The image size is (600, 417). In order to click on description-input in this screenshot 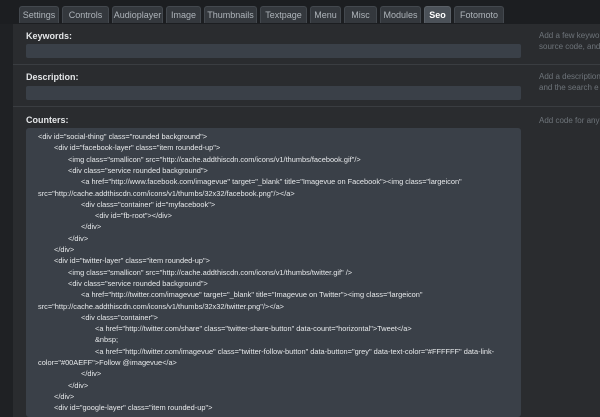, I will do `click(273, 93)`.